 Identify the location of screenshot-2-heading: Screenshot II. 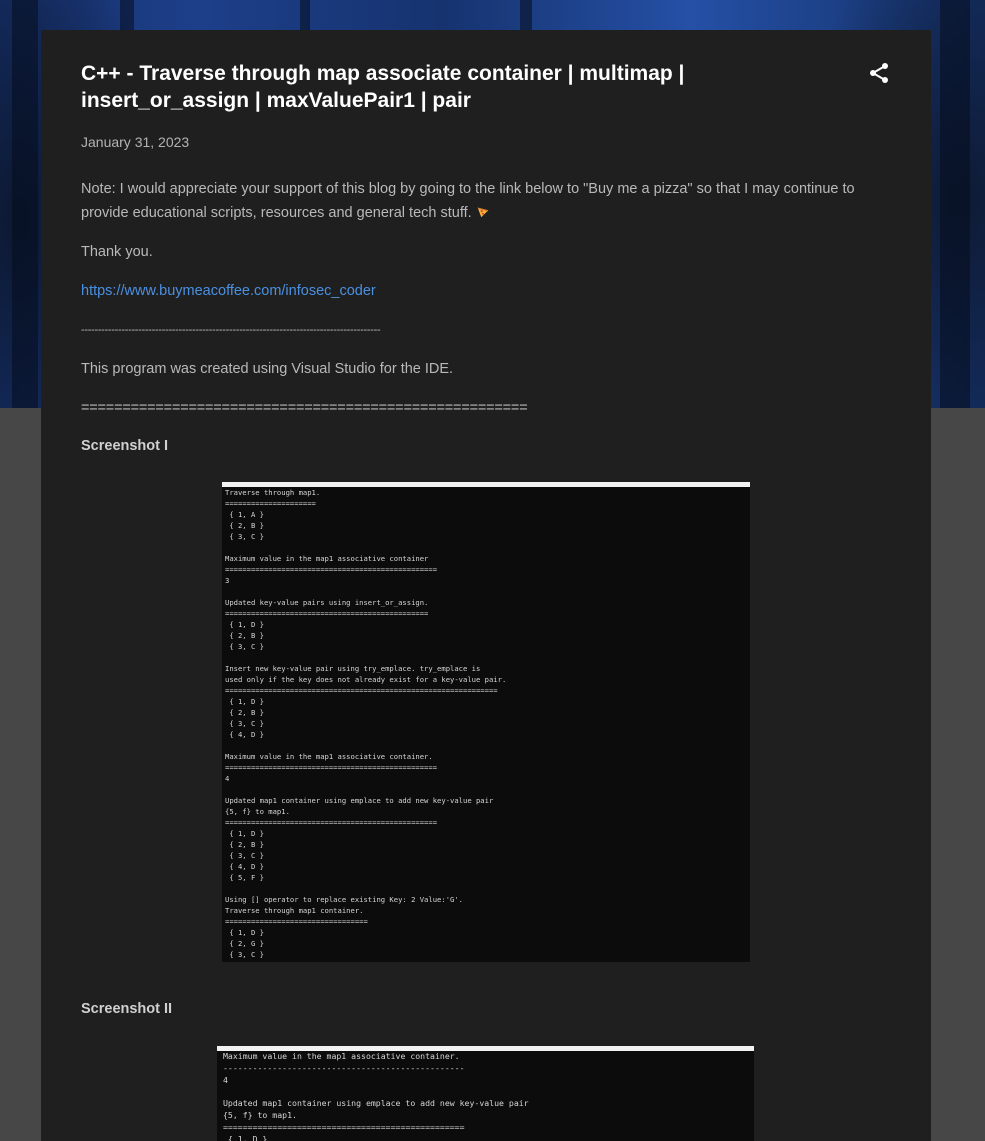
(127, 1009).